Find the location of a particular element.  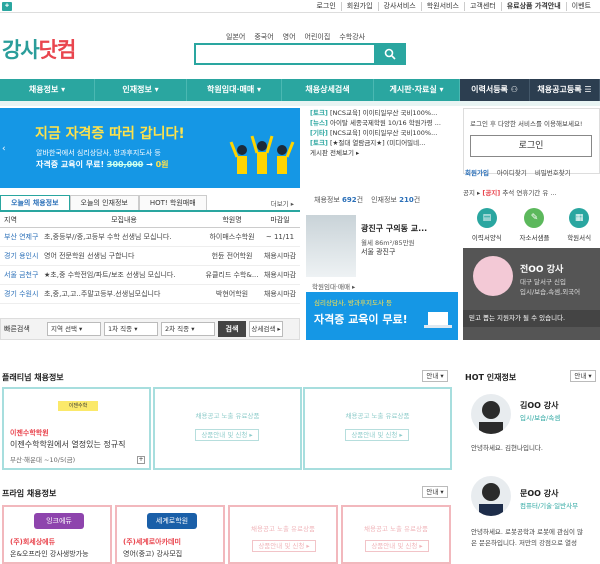

cell-deadline: ~ 11/11 is located at coordinates (280, 237).